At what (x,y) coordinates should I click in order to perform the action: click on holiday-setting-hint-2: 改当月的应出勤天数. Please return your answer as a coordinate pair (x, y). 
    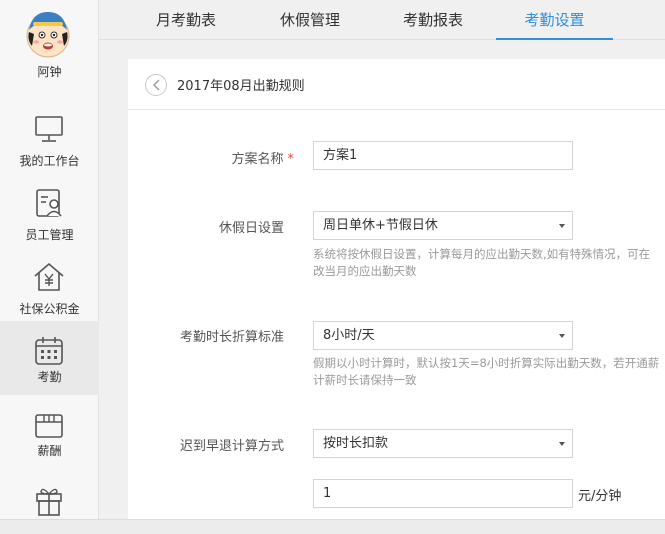
    Looking at the image, I should click on (365, 271).